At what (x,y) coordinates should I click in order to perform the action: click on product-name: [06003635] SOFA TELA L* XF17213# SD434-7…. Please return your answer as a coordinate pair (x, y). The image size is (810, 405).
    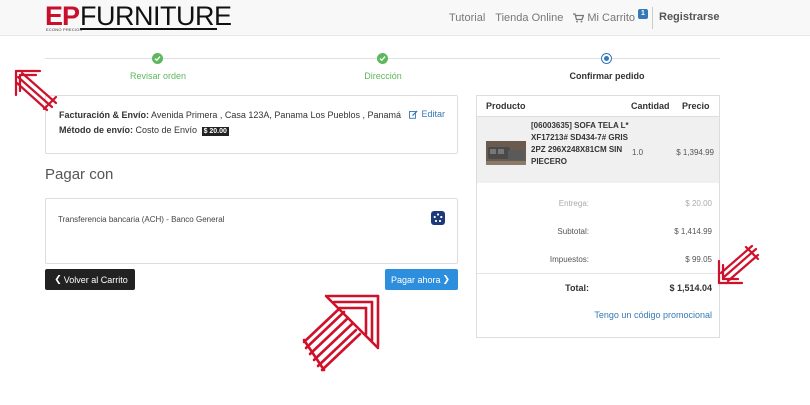
    Looking at the image, I should click on (580, 143).